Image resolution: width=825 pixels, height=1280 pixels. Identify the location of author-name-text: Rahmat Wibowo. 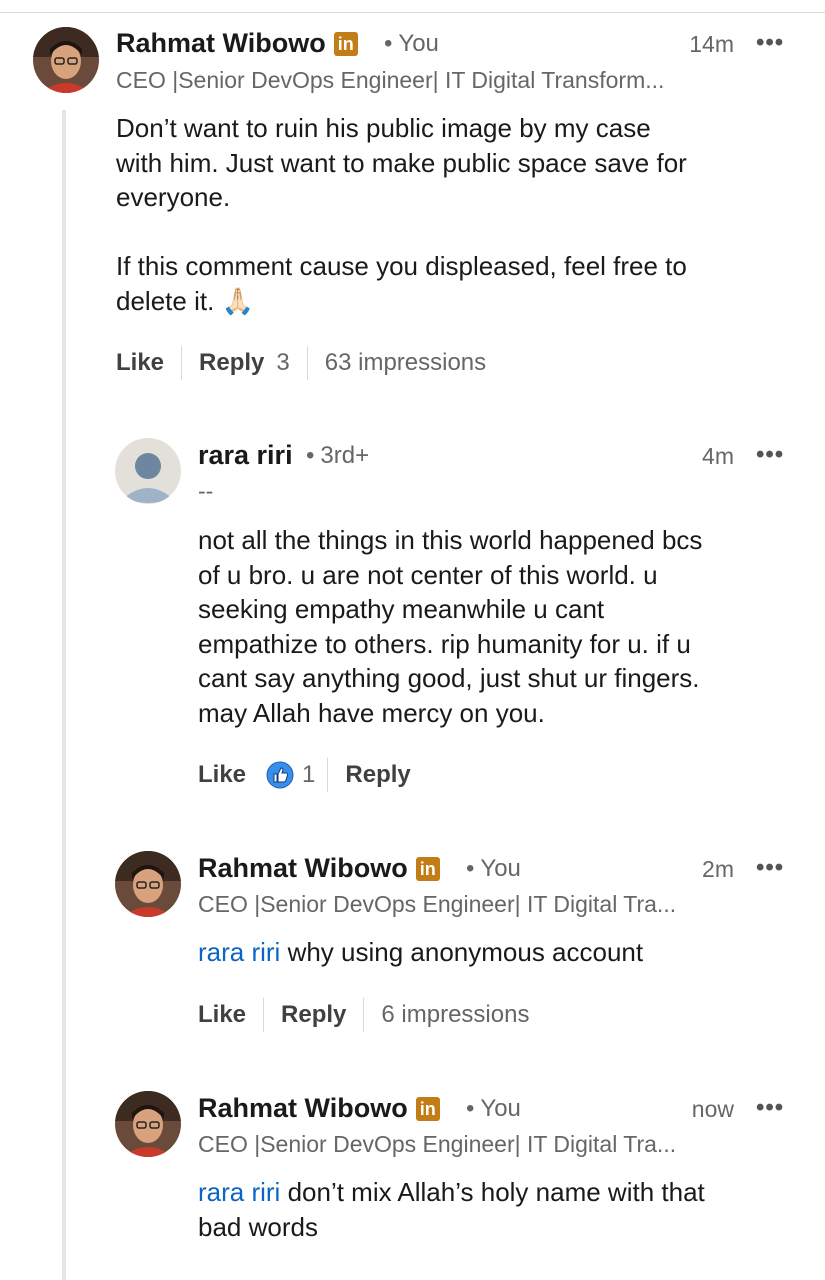
(303, 1108).